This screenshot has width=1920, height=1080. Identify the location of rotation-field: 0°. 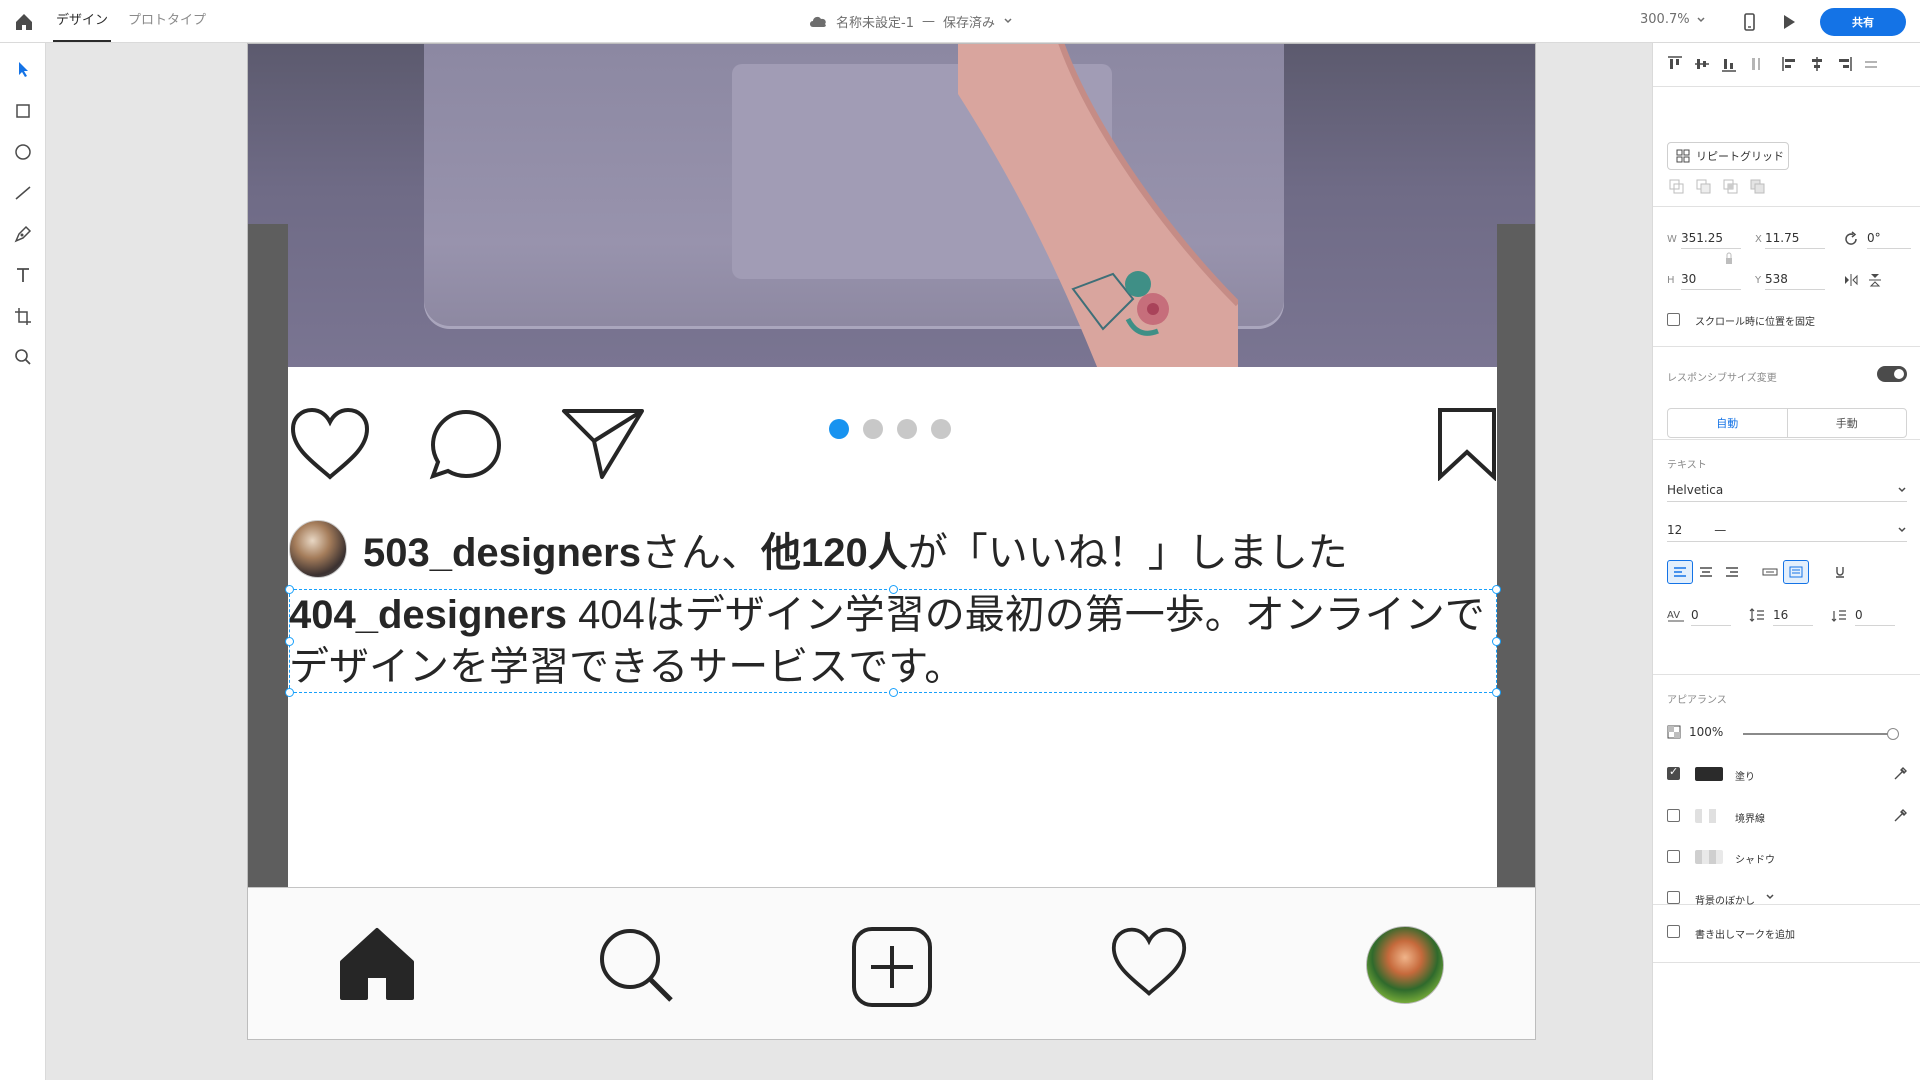
(1889, 239).